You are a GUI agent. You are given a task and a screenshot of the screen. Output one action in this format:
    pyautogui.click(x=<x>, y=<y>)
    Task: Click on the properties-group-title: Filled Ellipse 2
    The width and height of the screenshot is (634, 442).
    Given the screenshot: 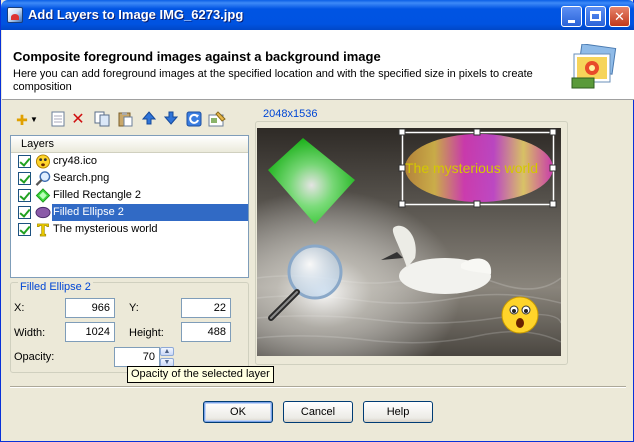 What is the action you would take?
    pyautogui.click(x=55, y=287)
    